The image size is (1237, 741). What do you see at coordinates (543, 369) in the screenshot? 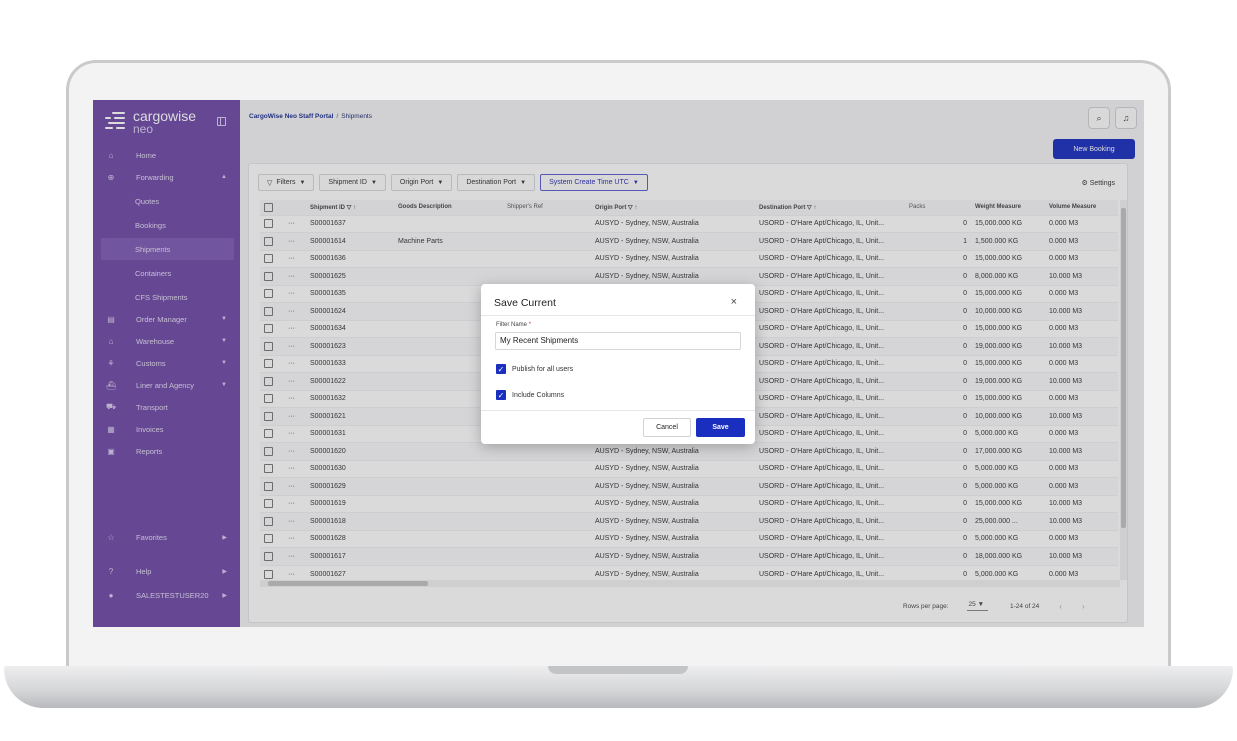
I see `publish-label: Publish for all users` at bounding box center [543, 369].